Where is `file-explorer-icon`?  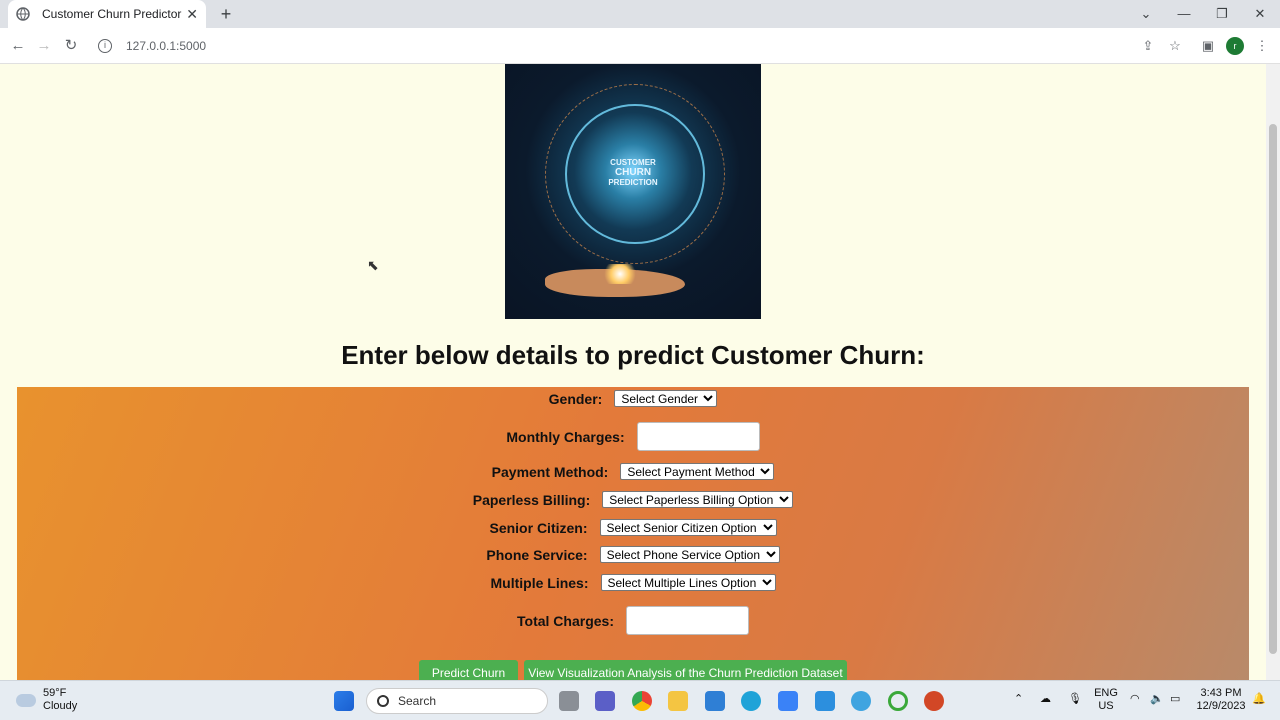 file-explorer-icon is located at coordinates (678, 701).